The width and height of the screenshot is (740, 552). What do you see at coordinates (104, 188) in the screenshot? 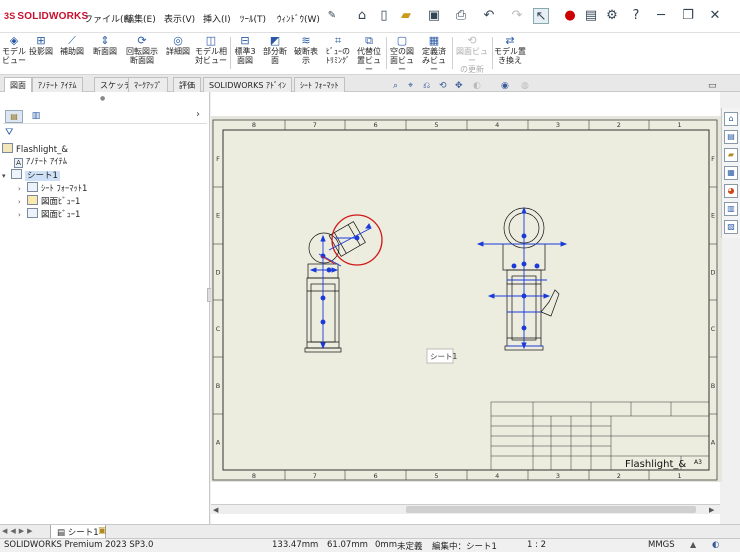
I see `tree-sheet-format: › ｼｰﾄ ﾌｫｰﾏｯﾄ1` at bounding box center [104, 188].